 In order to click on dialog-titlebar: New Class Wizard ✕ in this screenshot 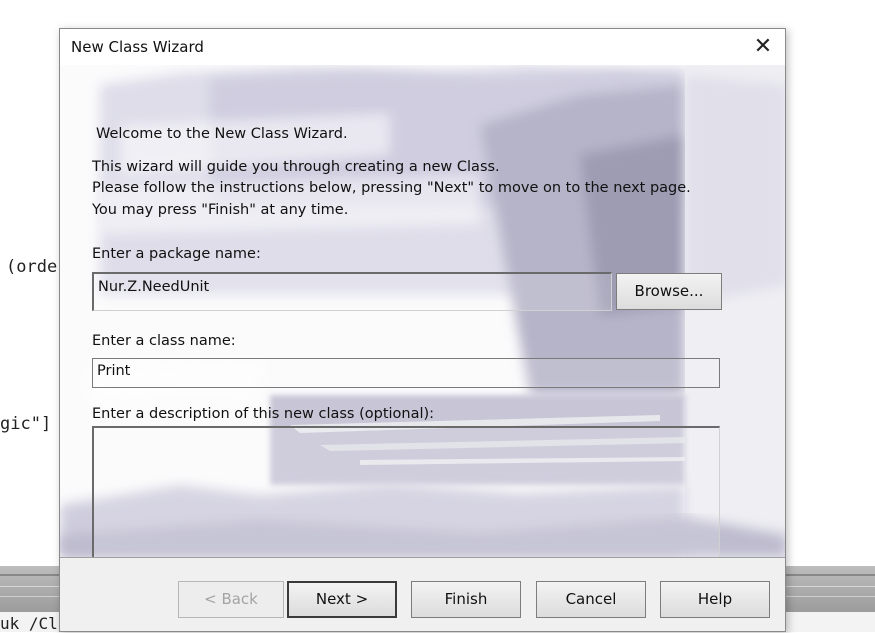, I will do `click(422, 47)`.